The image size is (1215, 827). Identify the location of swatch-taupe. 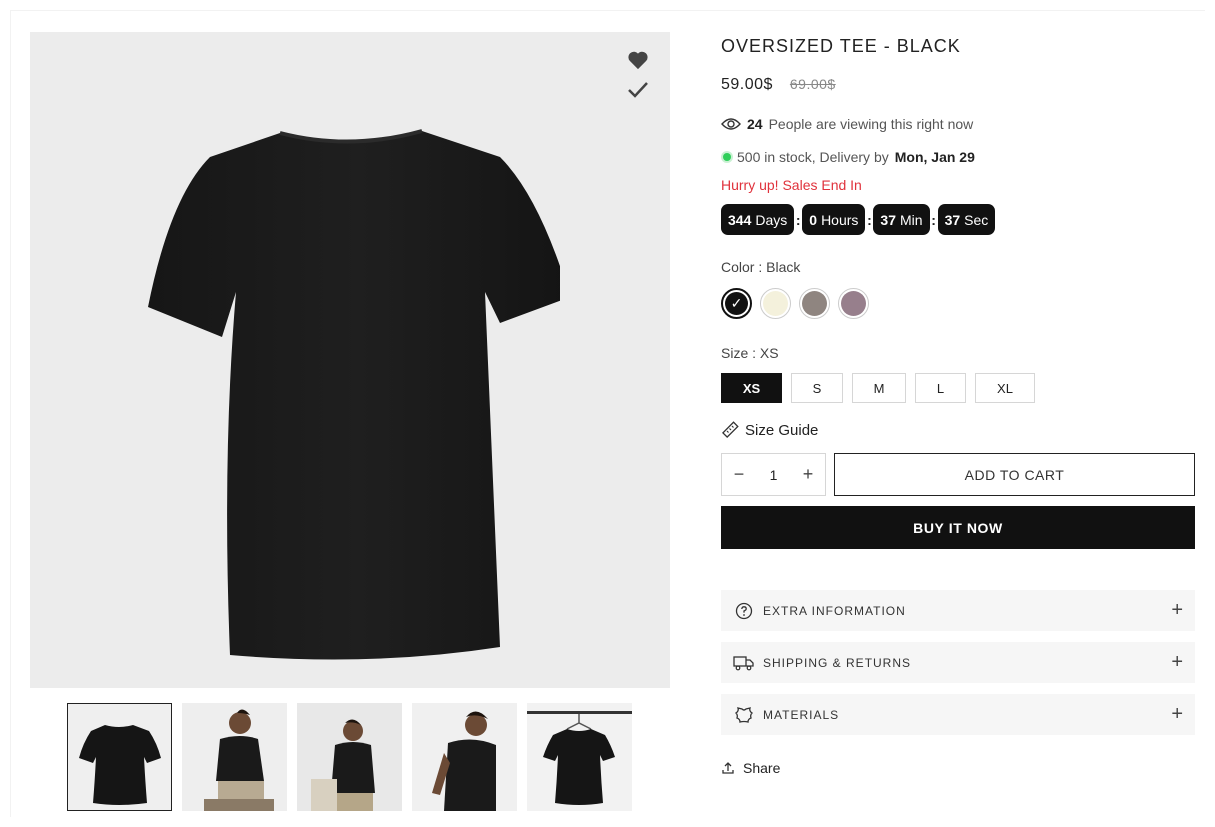
(814, 303).